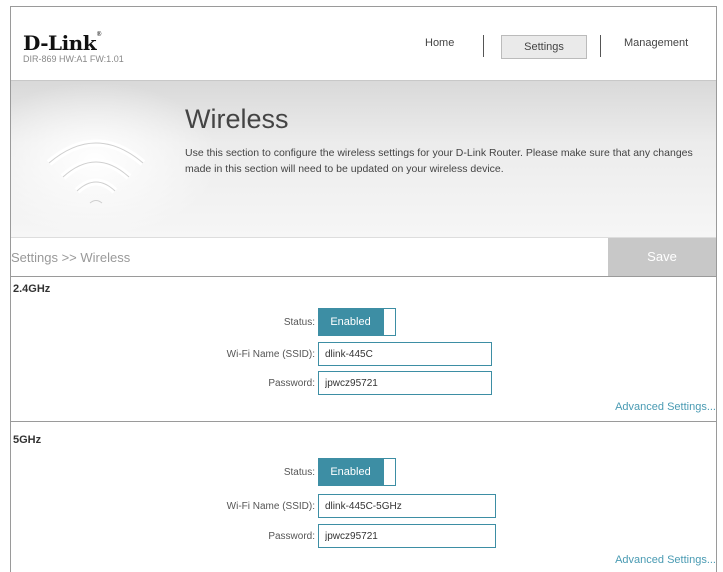 The height and width of the screenshot is (572, 723). Describe the element at coordinates (363, 421) in the screenshot. I see `section-divider` at that location.